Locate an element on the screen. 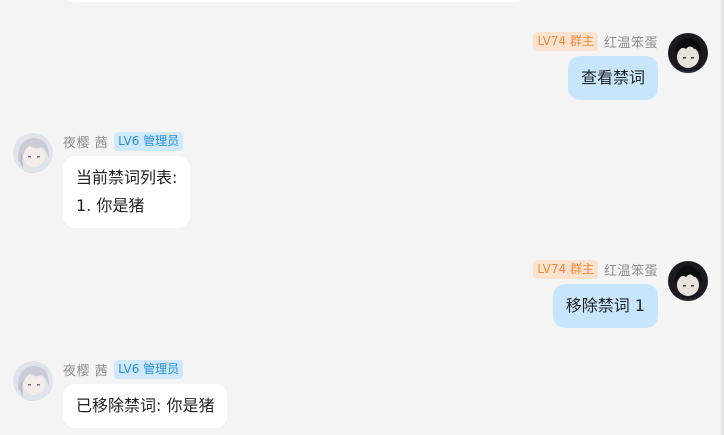 The width and height of the screenshot is (724, 435). message-text: 查看禁词 is located at coordinates (612, 77).